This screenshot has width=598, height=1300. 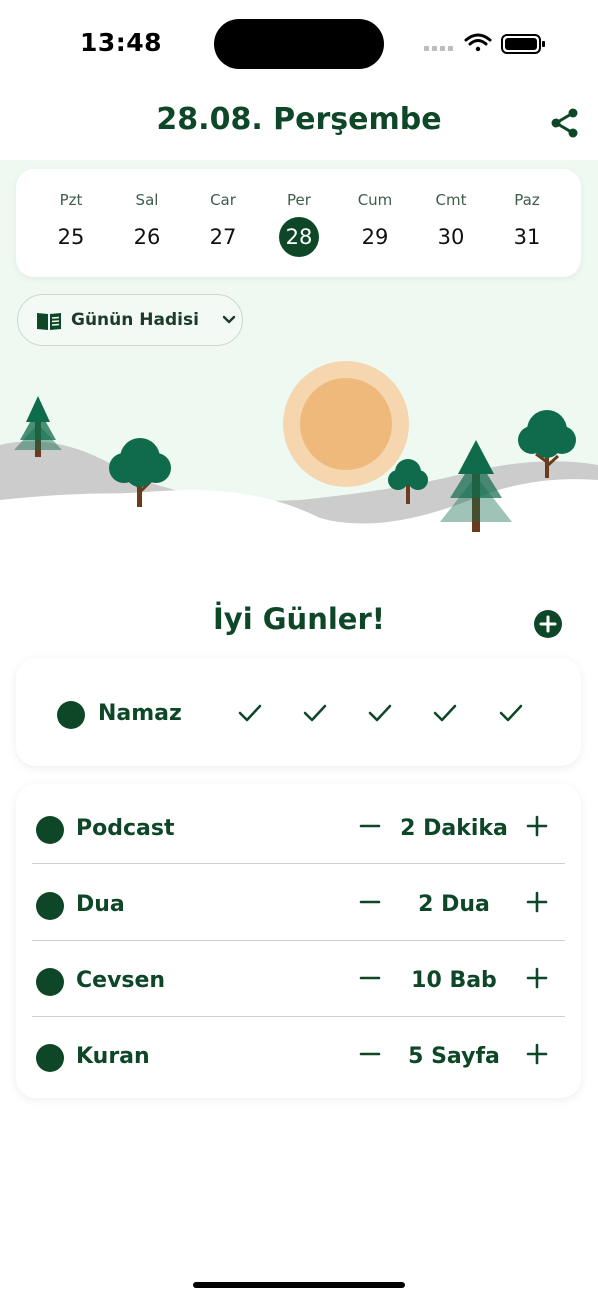 What do you see at coordinates (113, 1056) in the screenshot?
I see `task-label: Kuran` at bounding box center [113, 1056].